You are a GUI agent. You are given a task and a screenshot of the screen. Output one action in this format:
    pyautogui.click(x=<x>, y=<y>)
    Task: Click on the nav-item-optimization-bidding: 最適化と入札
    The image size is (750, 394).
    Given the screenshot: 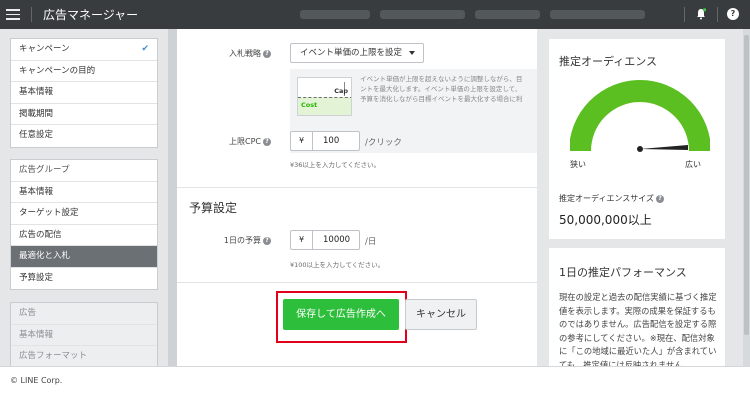 What is the action you would take?
    pyautogui.click(x=84, y=257)
    